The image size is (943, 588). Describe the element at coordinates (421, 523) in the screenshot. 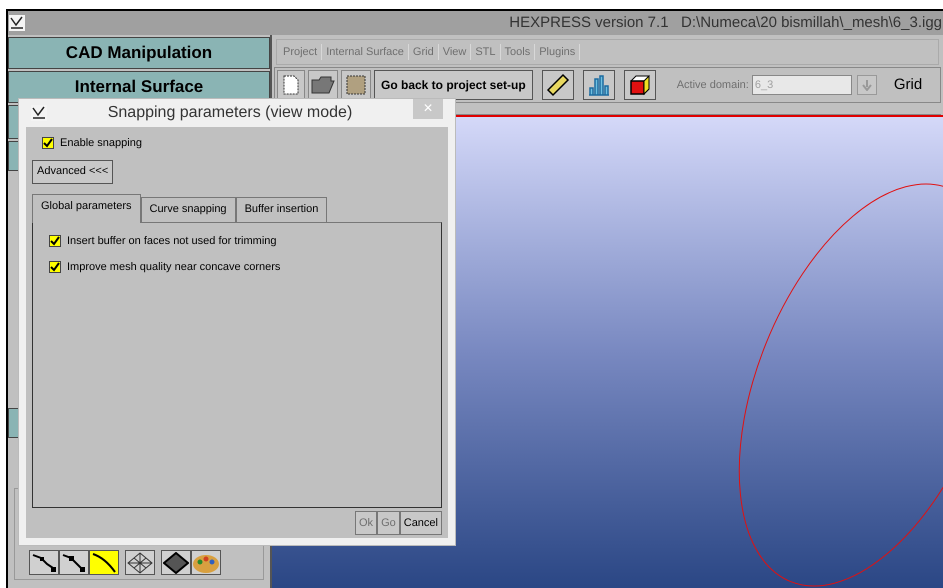

I see `dialog-button: Cancel` at that location.